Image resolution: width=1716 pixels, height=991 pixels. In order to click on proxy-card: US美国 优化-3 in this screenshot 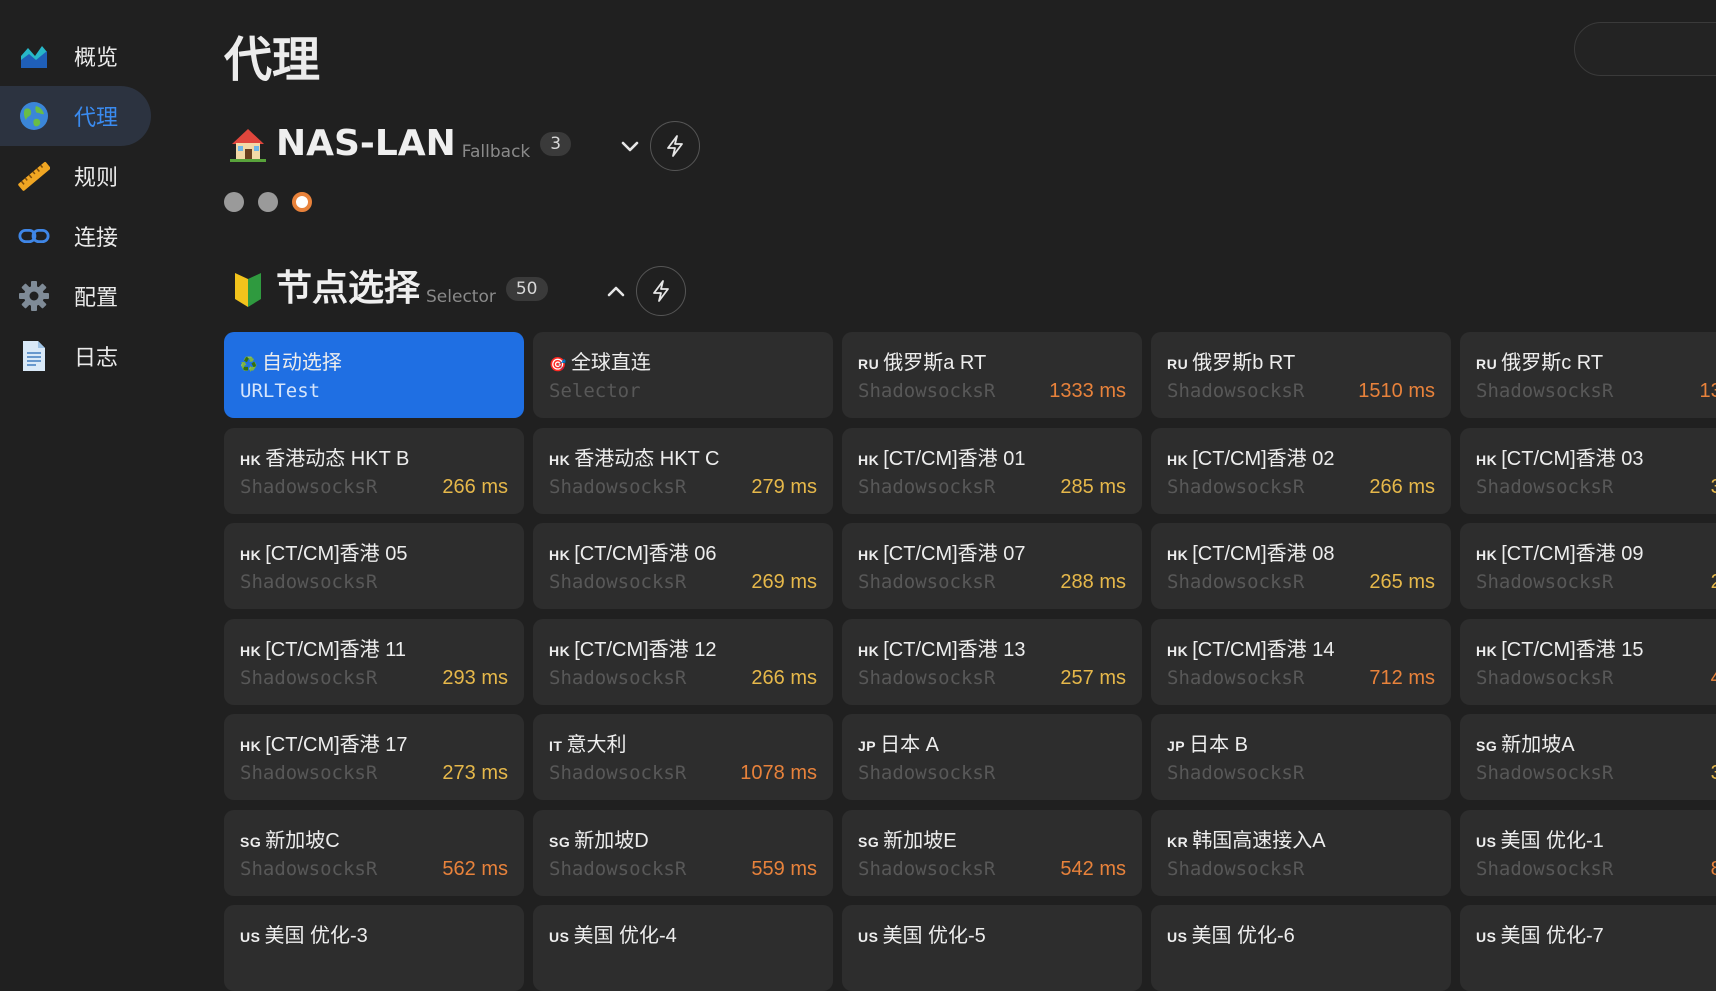, I will do `click(374, 948)`.